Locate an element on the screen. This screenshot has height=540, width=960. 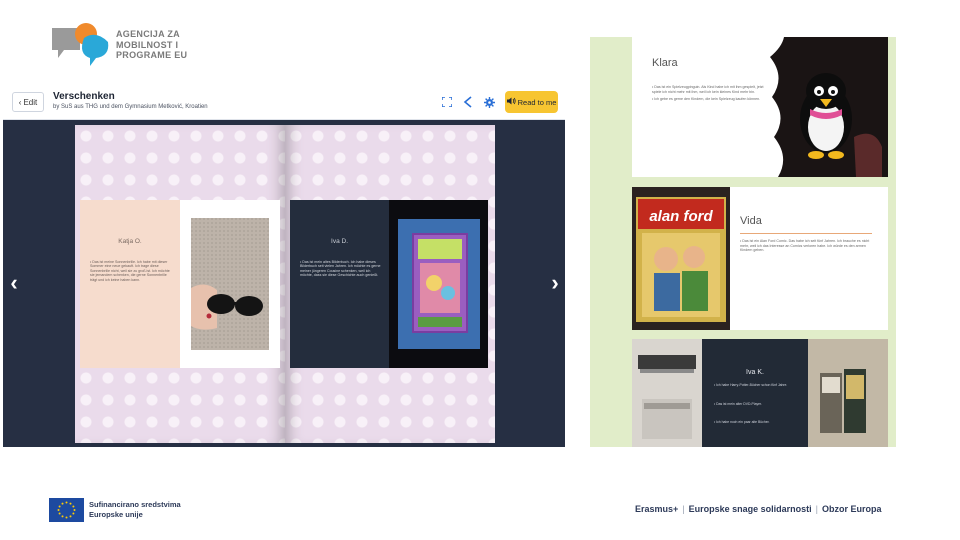
dvd-player-photo is located at coordinates (667, 393).